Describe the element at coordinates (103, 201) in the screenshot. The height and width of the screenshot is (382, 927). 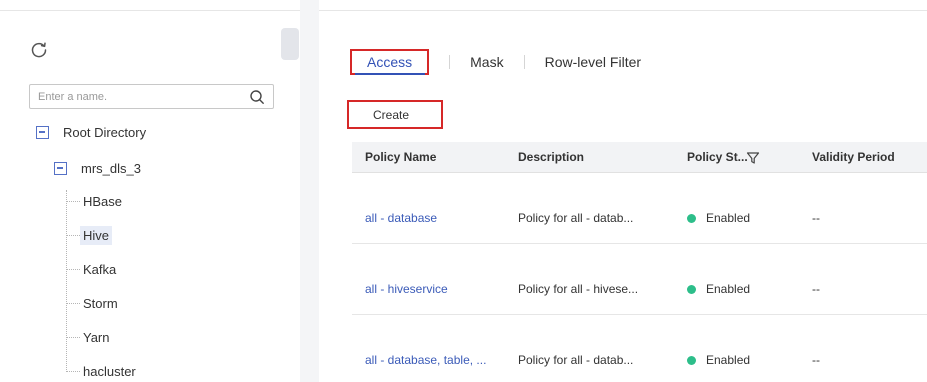
I see `tree-leaf-label: HBase` at that location.